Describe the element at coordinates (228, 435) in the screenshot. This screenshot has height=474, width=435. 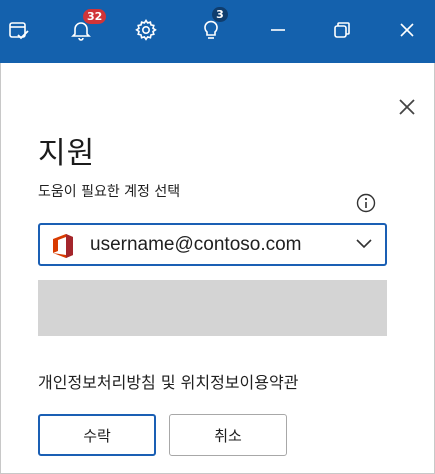
I see `cancel-button: 취소` at that location.